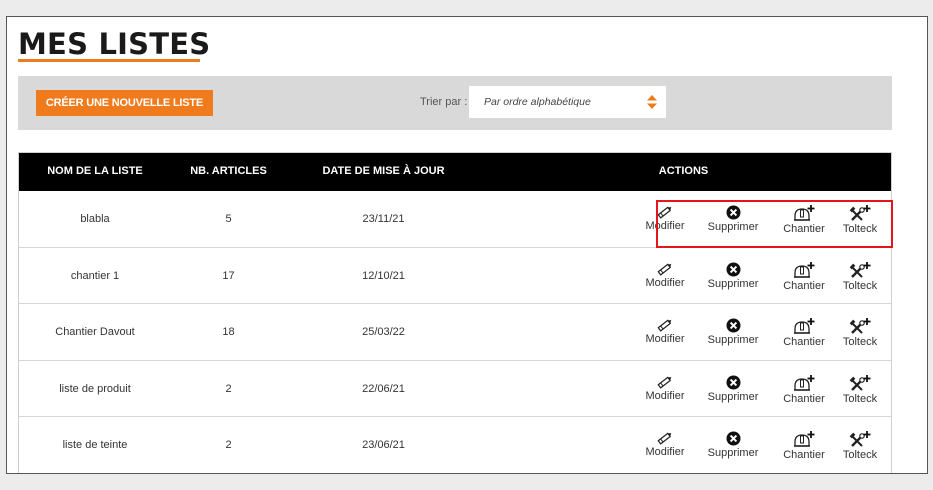 The height and width of the screenshot is (490, 933). Describe the element at coordinates (652, 102) in the screenshot. I see `sort-arrows-icon` at that location.